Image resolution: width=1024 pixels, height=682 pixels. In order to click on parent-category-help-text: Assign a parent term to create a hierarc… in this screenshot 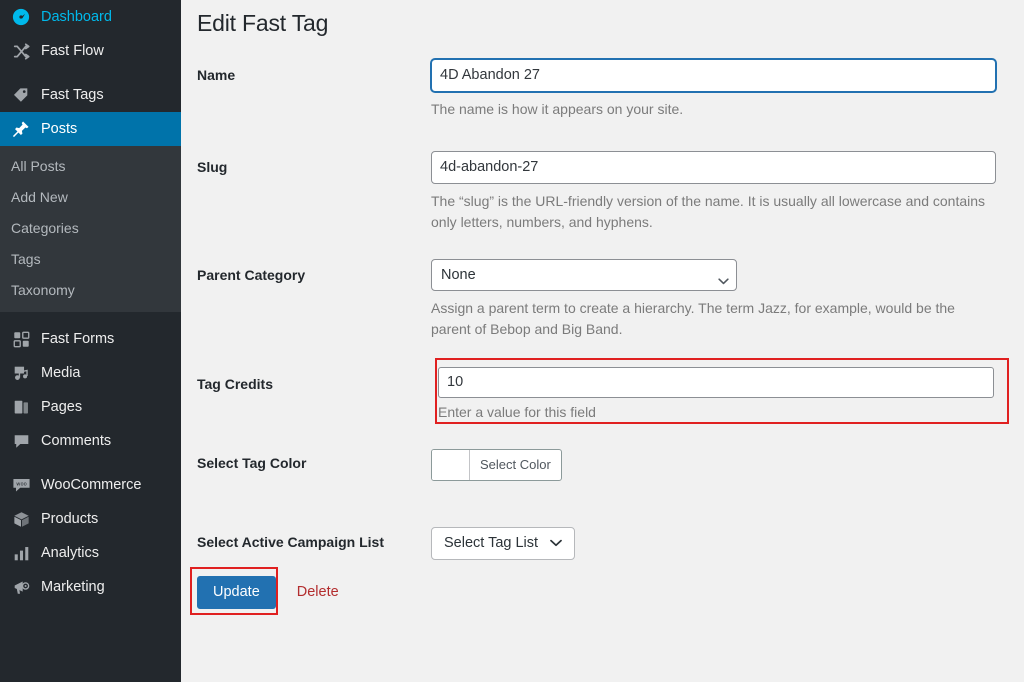, I will do `click(693, 318)`.